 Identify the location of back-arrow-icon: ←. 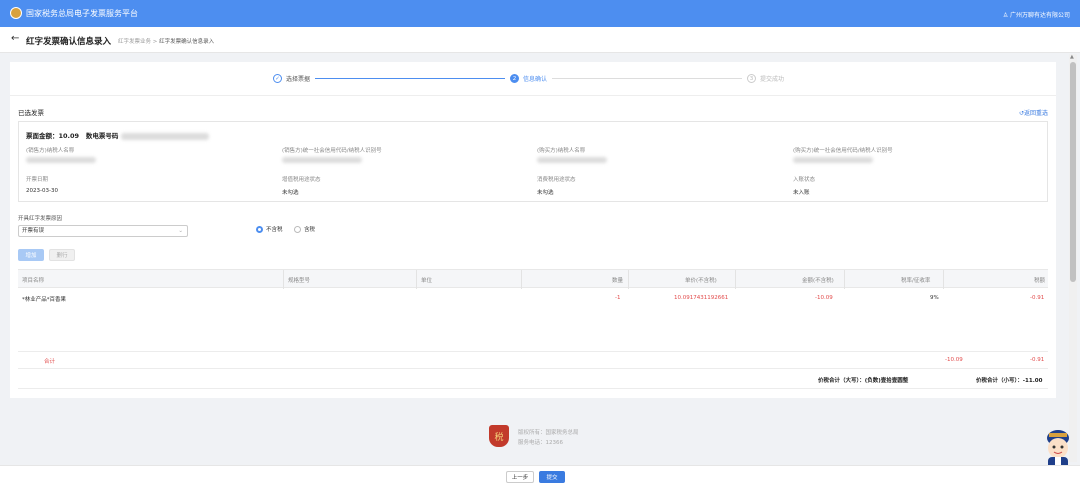
(15, 38).